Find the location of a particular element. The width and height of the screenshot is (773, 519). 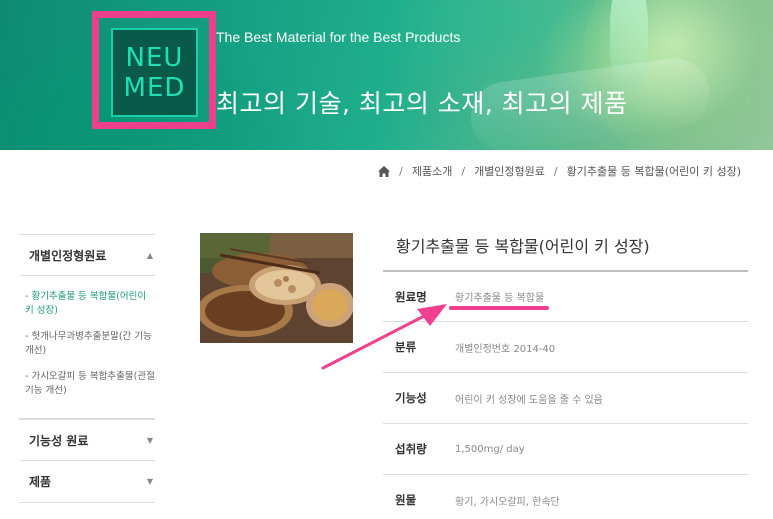

home-icon is located at coordinates (384, 171).